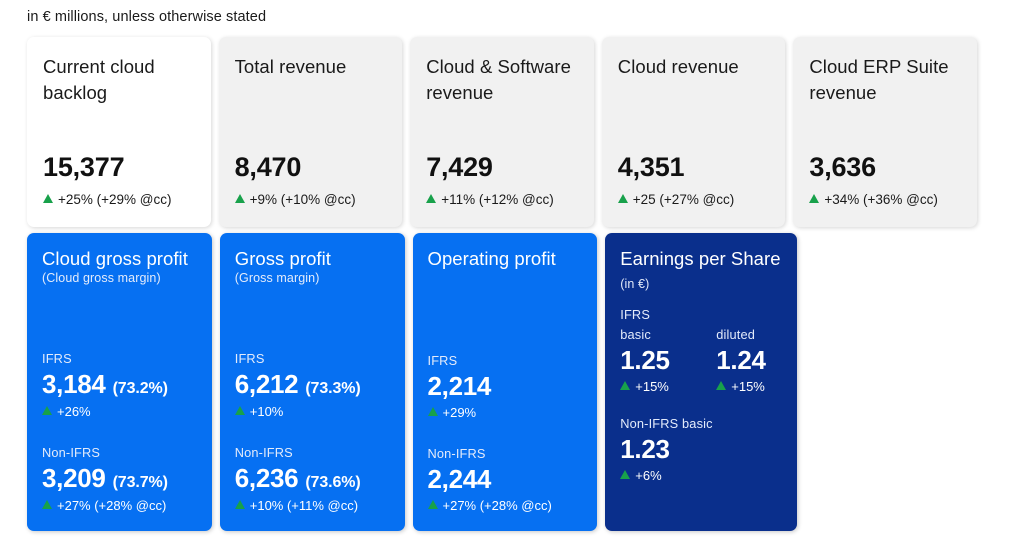  Describe the element at coordinates (74, 478) in the screenshot. I see `nonifrs-value: 3,209` at that location.